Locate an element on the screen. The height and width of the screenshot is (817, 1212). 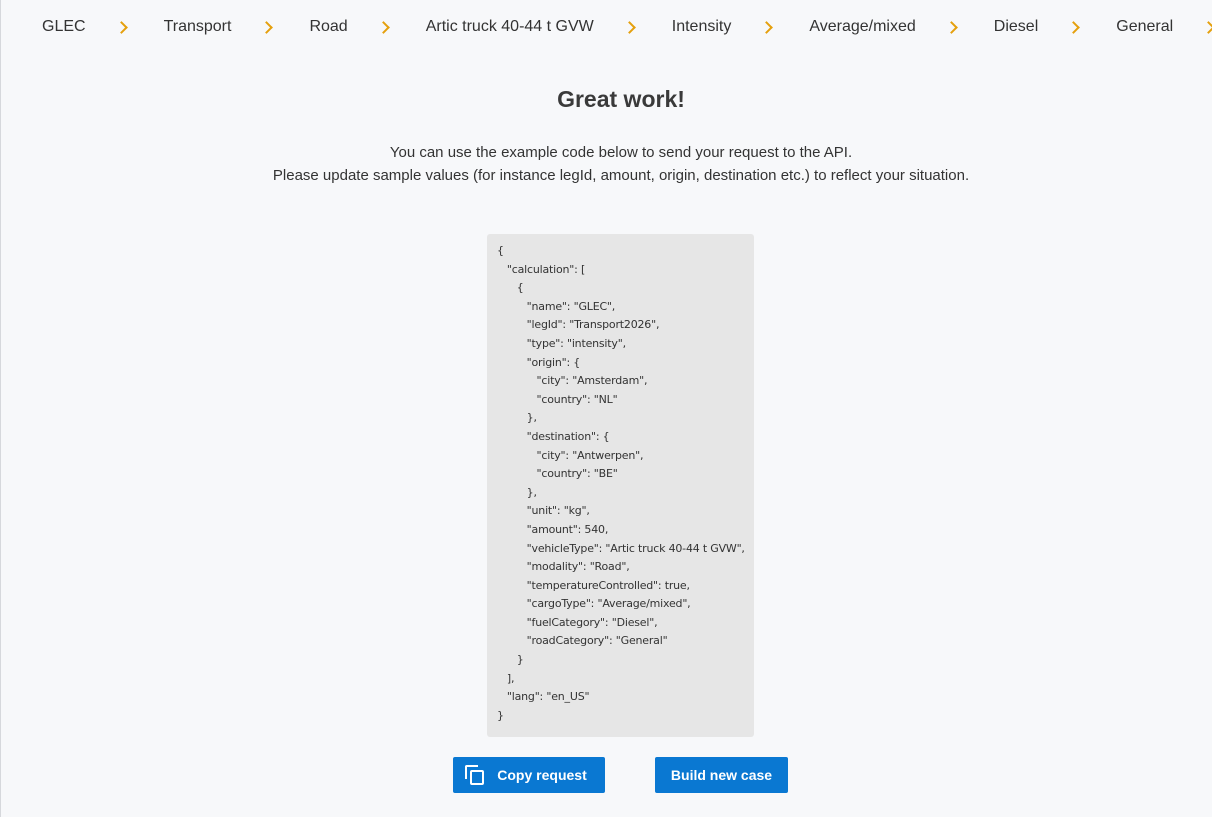
breadcrumb-item-road: Road is located at coordinates (367, 27).